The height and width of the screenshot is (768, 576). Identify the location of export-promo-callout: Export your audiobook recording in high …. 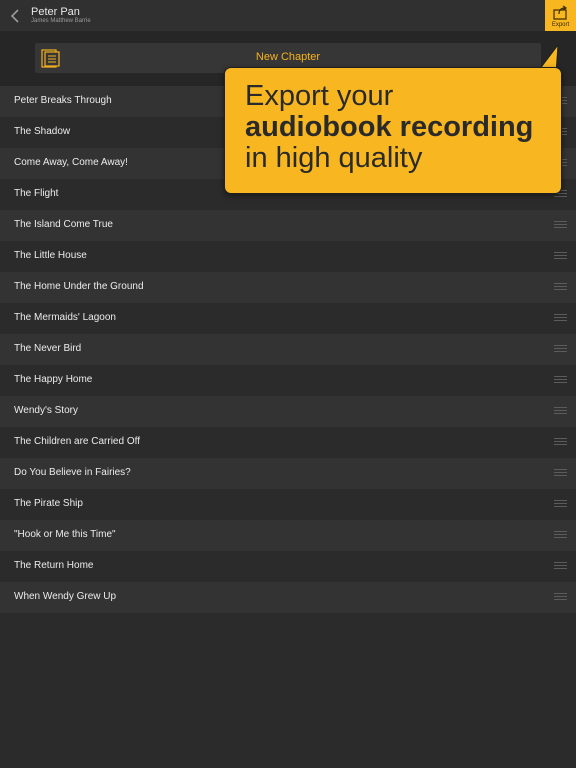
(393, 130).